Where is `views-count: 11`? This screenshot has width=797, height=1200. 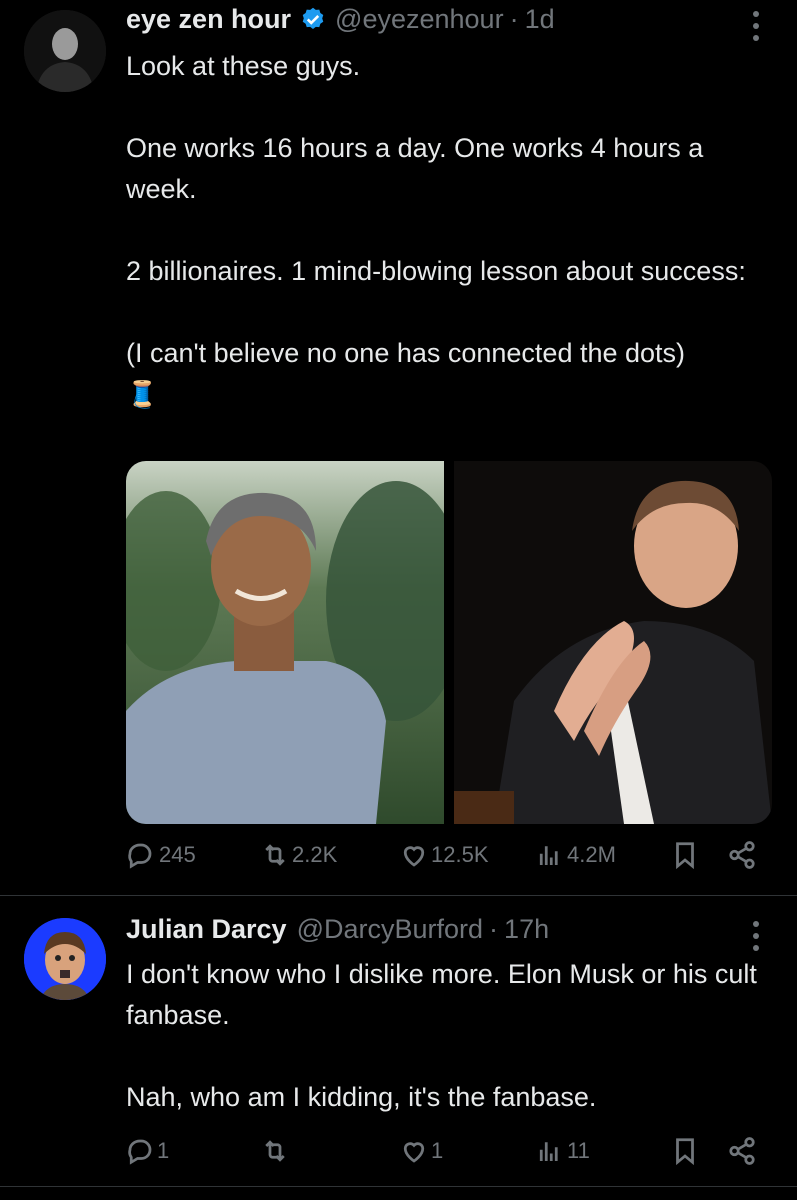 views-count: 11 is located at coordinates (578, 1150).